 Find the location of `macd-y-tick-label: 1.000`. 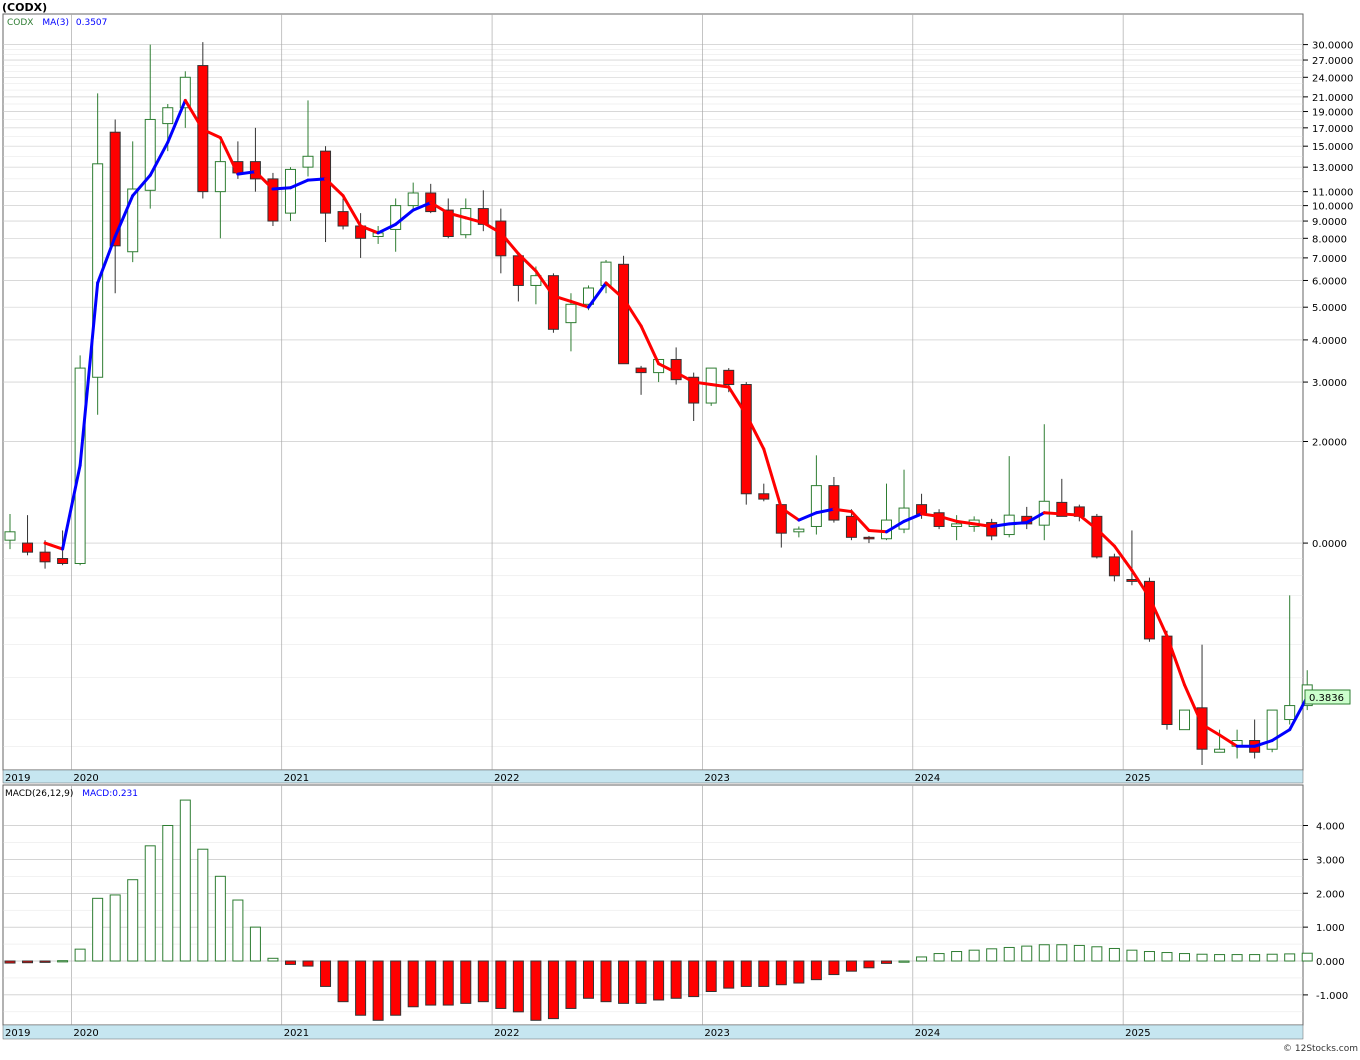

macd-y-tick-label: 1.000 is located at coordinates (1330, 928).